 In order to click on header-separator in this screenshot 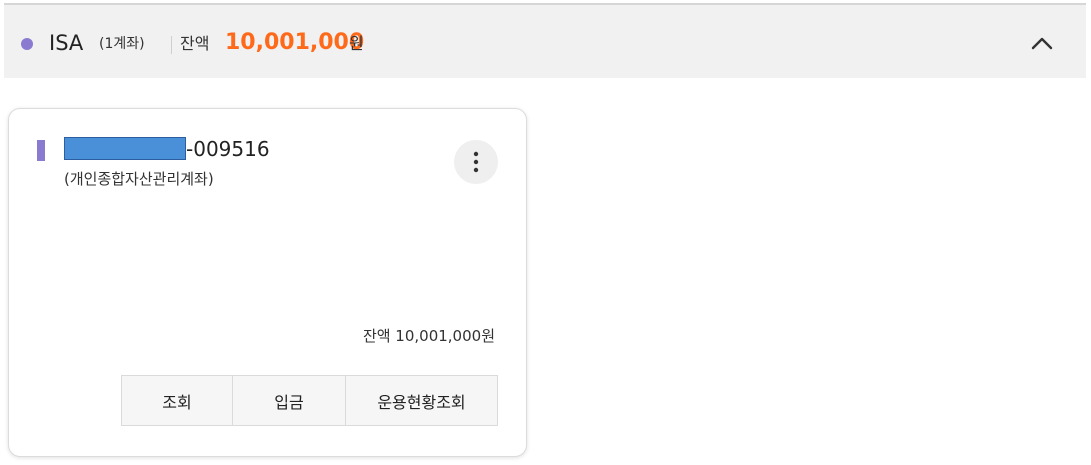, I will do `click(171, 45)`.